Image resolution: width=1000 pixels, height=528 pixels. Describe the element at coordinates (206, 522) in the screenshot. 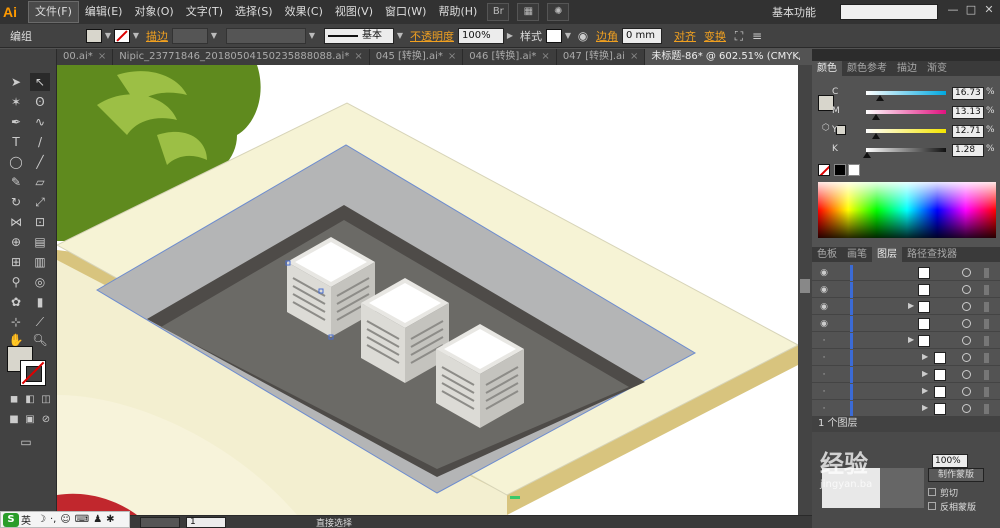

I see `artboard-number-field: 1` at that location.